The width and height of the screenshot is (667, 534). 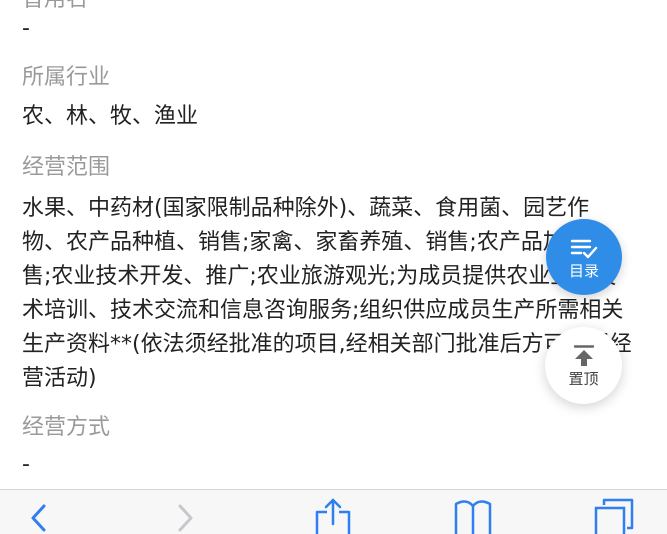 What do you see at coordinates (583, 271) in the screenshot?
I see `catalog-button-label: 目录` at bounding box center [583, 271].